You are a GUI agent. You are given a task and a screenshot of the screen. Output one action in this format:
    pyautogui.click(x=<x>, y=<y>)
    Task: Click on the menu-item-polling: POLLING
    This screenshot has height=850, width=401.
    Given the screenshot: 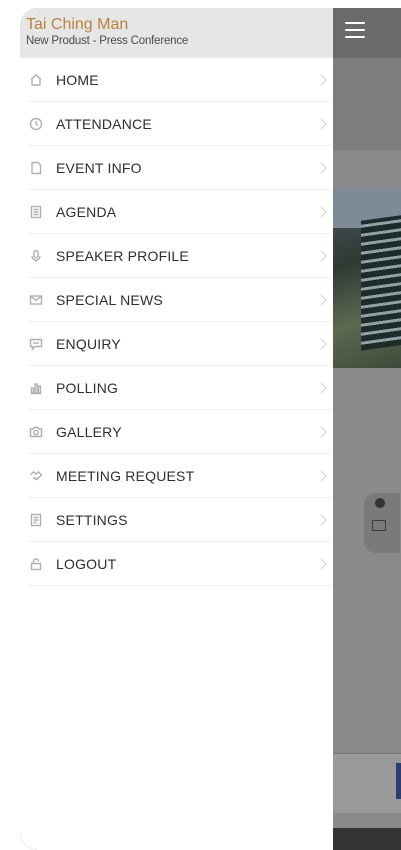 What is the action you would take?
    pyautogui.click(x=176, y=388)
    